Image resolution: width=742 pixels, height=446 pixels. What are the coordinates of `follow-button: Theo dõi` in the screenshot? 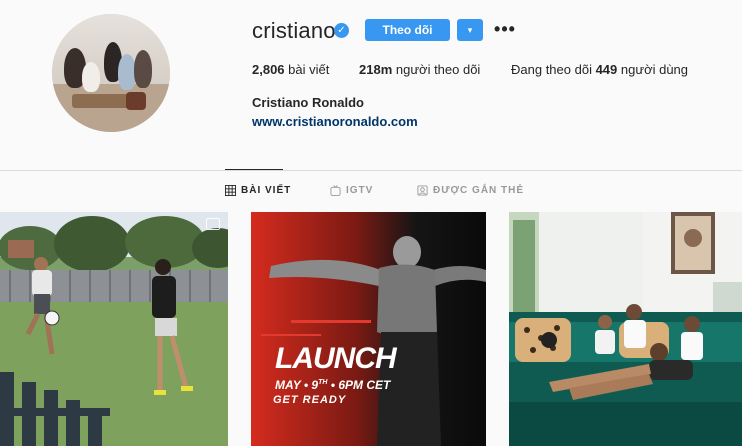 It's located at (407, 30).